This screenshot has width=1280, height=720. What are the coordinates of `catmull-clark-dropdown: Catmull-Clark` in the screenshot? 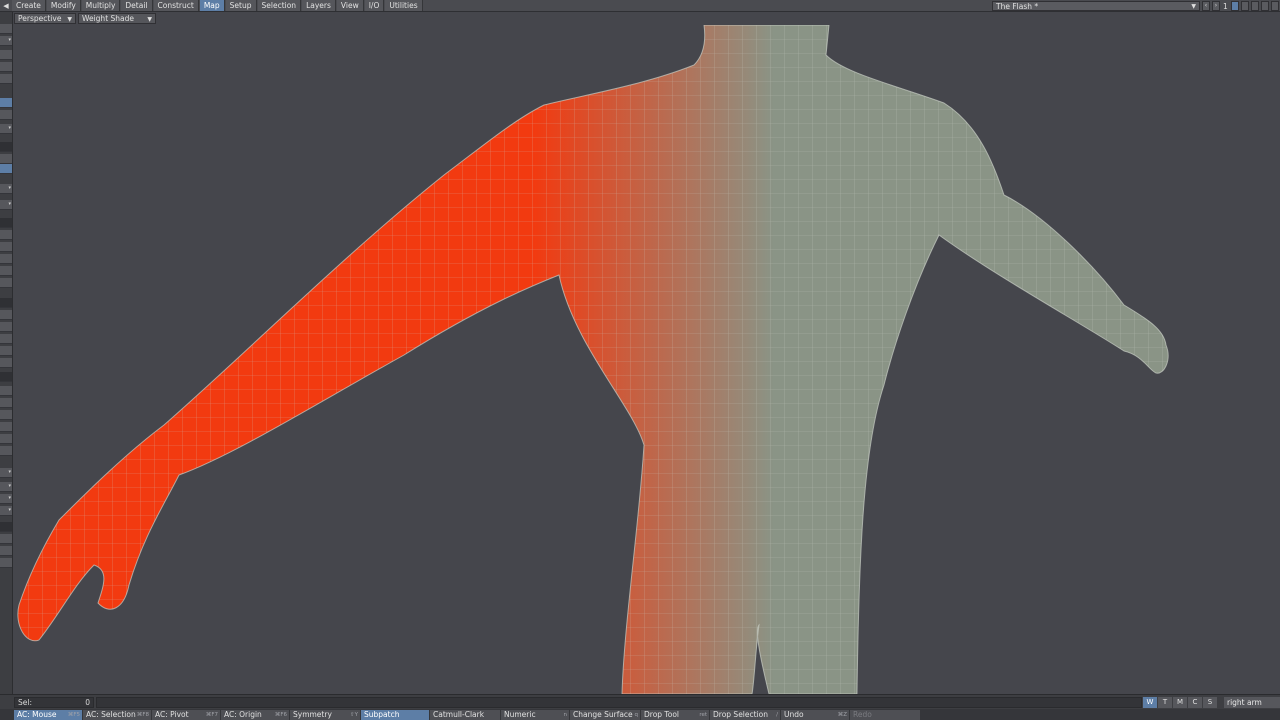 It's located at (465, 714).